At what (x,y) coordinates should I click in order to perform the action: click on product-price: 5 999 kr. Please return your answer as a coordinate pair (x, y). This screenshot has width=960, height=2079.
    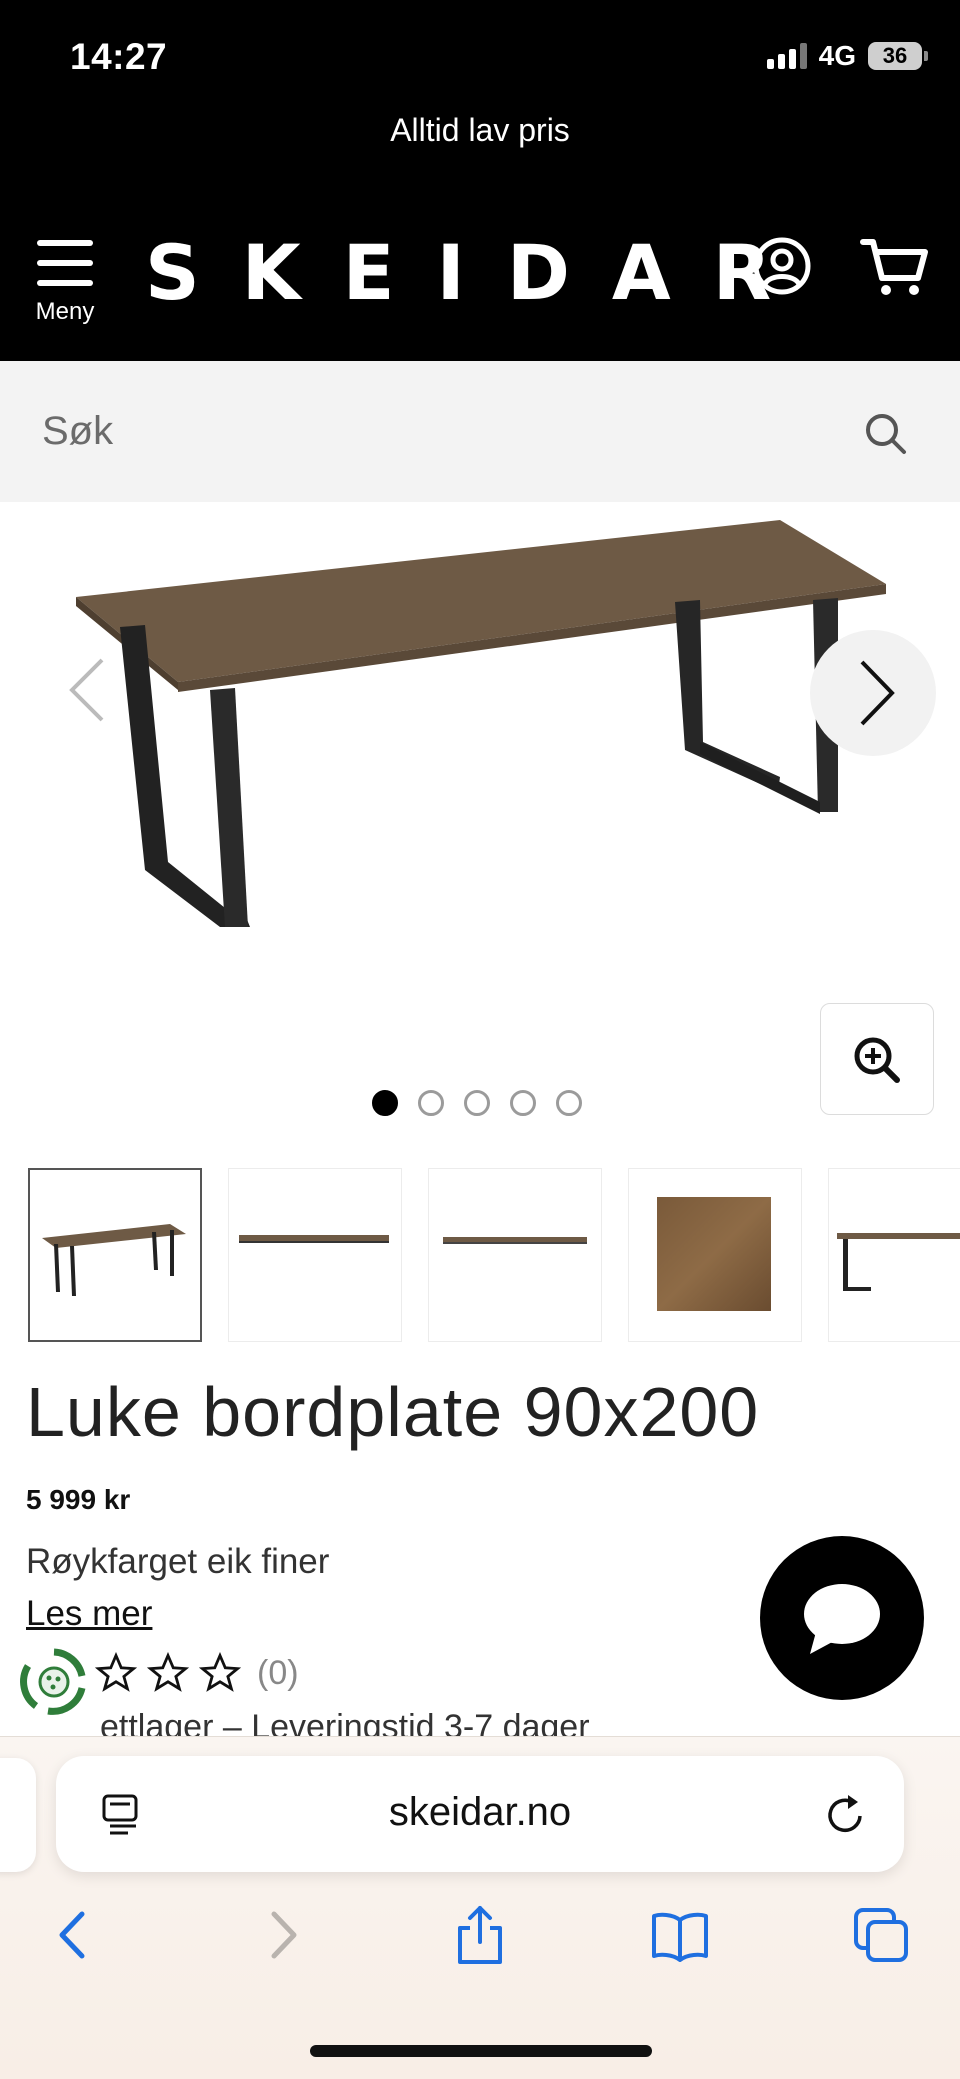
    Looking at the image, I should click on (78, 1499).